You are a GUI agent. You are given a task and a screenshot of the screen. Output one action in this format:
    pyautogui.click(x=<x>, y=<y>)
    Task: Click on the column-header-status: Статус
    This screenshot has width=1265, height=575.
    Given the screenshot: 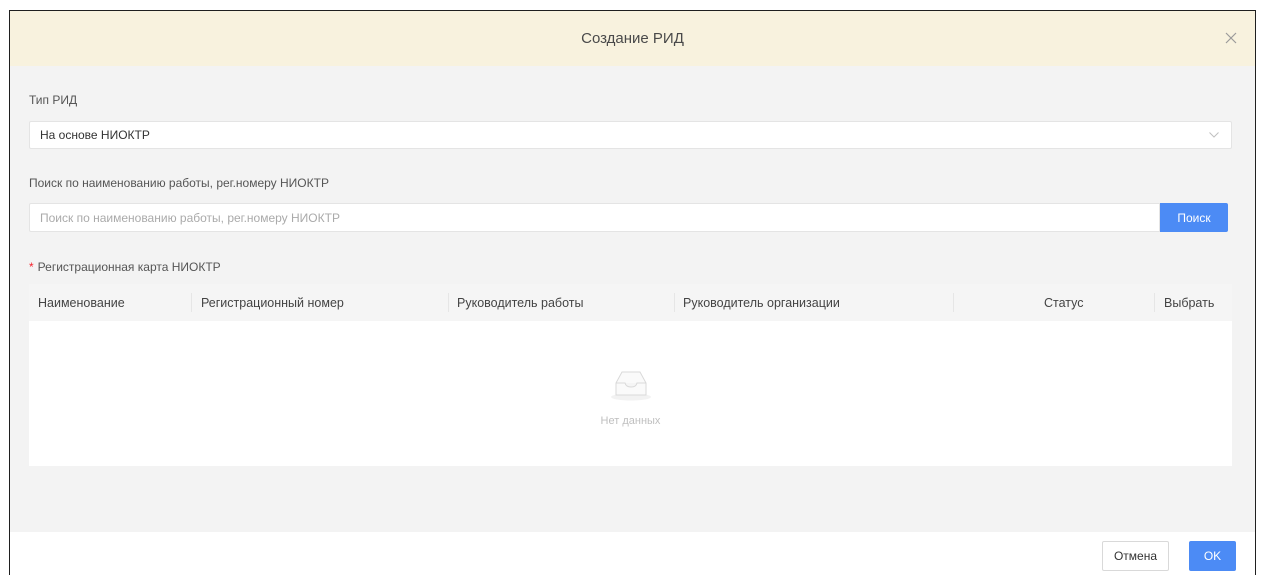 What is the action you would take?
    pyautogui.click(x=1064, y=302)
    